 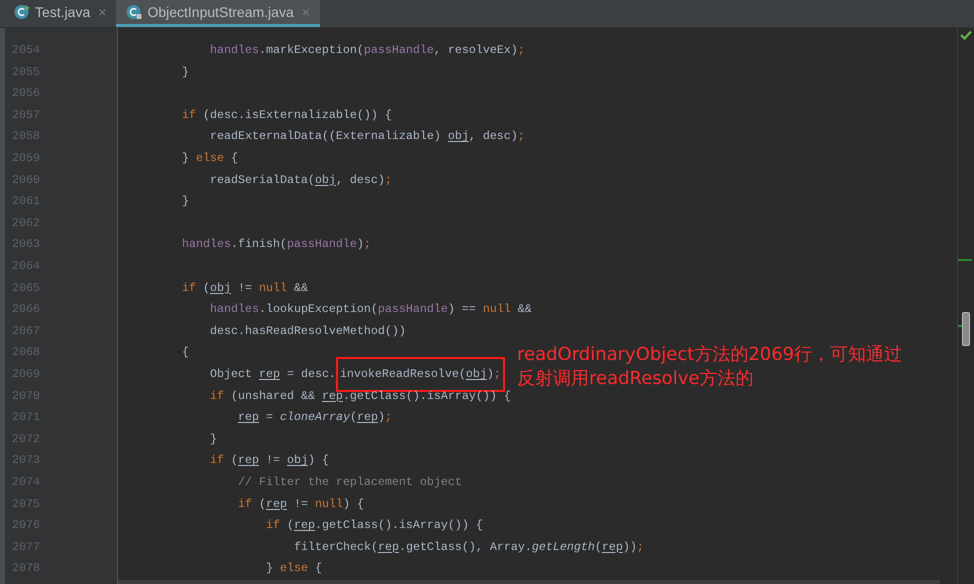 I want to click on code-line: // Filter the replacement object, so click(x=350, y=482).